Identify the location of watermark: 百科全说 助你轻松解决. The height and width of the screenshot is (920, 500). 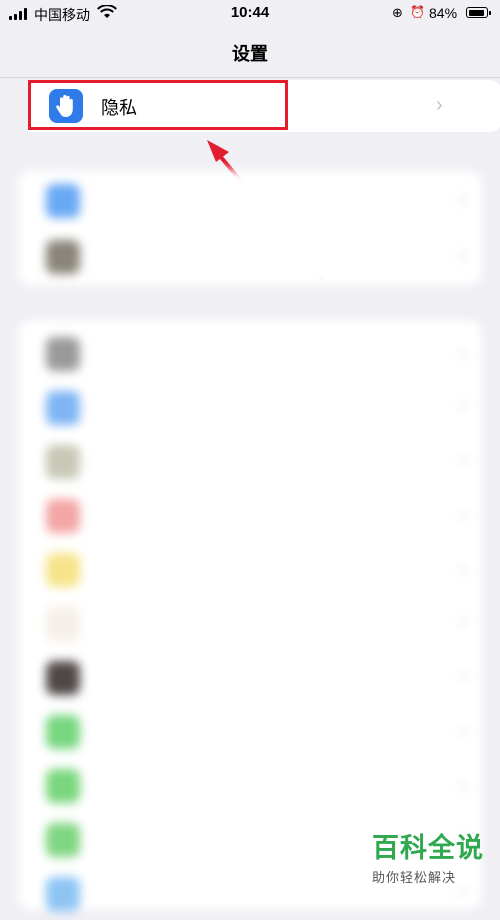
(428, 856).